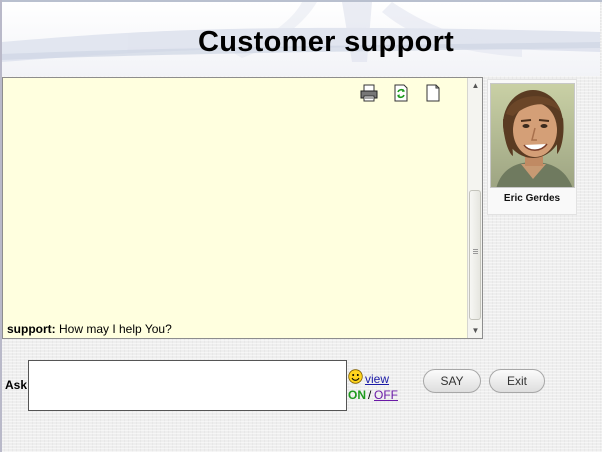 The height and width of the screenshot is (452, 602). What do you see at coordinates (326, 42) in the screenshot?
I see `page-title: Customer support` at bounding box center [326, 42].